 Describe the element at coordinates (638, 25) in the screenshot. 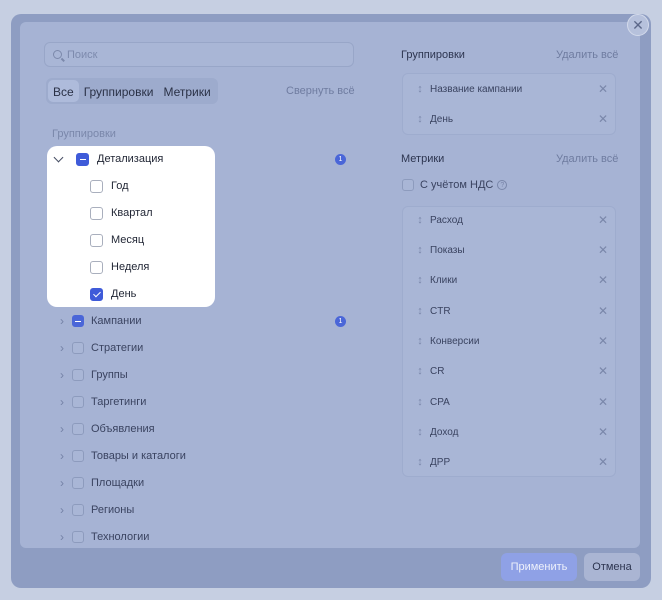

I see `close-icon: ✕` at that location.